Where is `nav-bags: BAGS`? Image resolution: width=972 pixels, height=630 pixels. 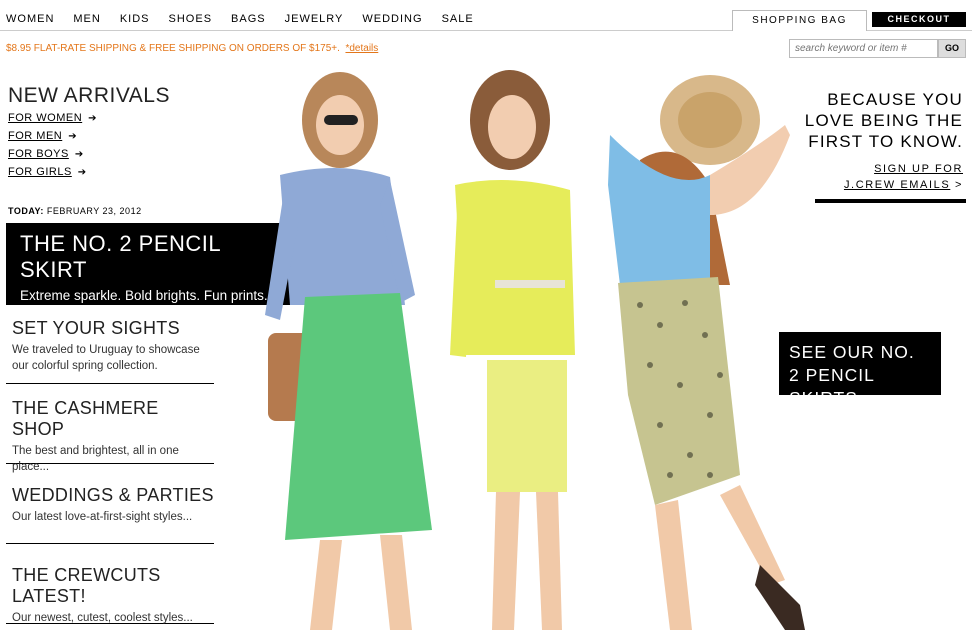
nav-bags: BAGS is located at coordinates (248, 19).